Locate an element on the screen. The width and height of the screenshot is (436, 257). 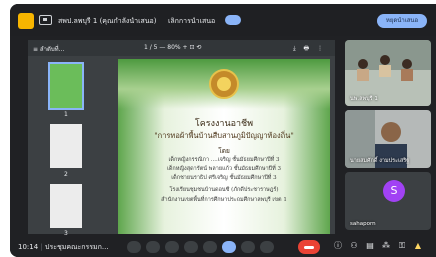
participant-avatar: S is located at coordinates (394, 191).